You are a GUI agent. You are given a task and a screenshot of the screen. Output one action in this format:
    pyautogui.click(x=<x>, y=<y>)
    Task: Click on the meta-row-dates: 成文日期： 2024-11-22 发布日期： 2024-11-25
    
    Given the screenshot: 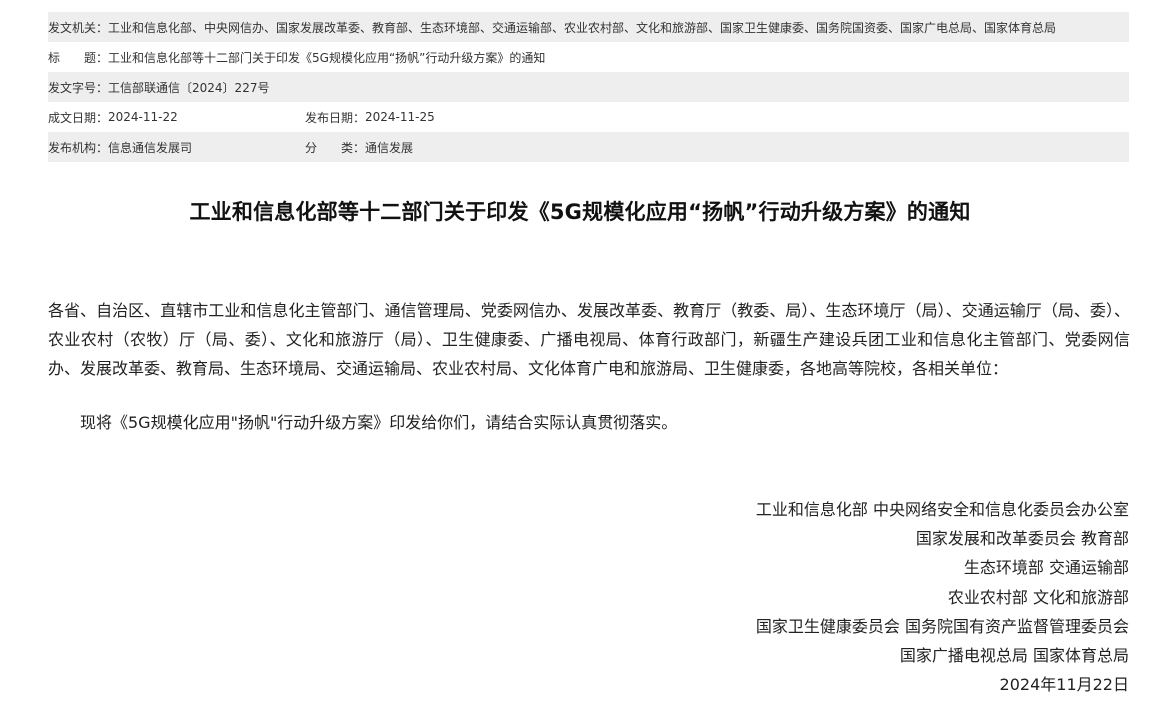 What is the action you would take?
    pyautogui.click(x=588, y=117)
    